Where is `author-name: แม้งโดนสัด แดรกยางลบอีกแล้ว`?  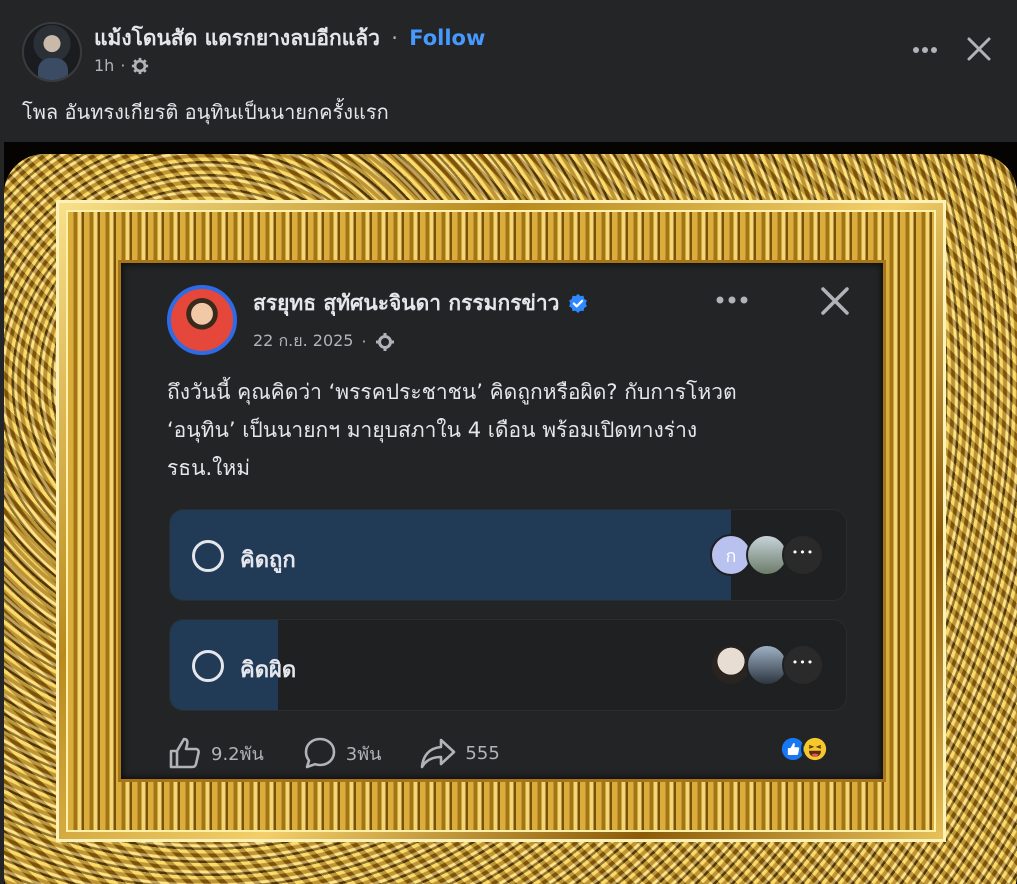
author-name: แม้งโดนสัด แดรกยางลบอีกแล้ว is located at coordinates (237, 38).